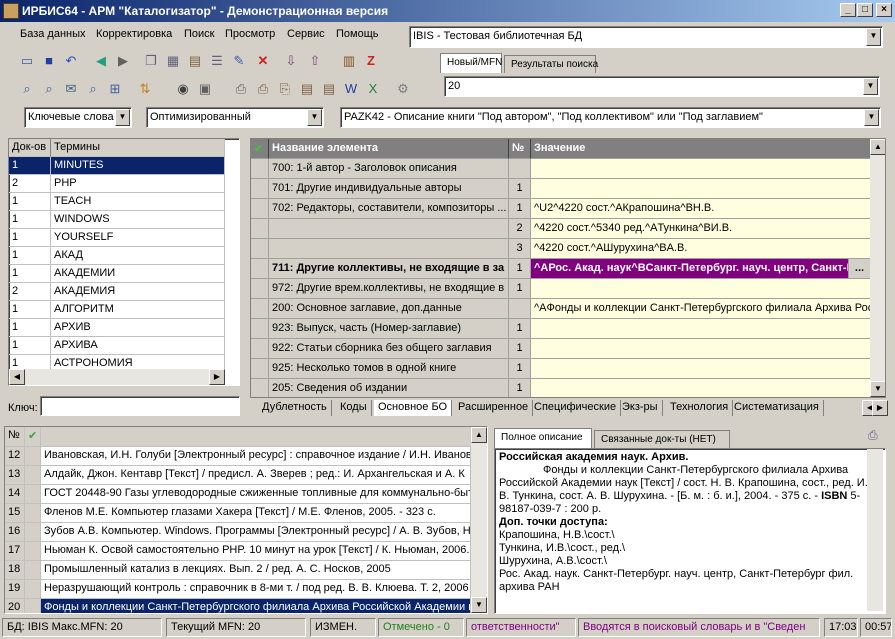 This screenshot has height=639, width=895. I want to click on tab-main: Основное БО, so click(413, 408).